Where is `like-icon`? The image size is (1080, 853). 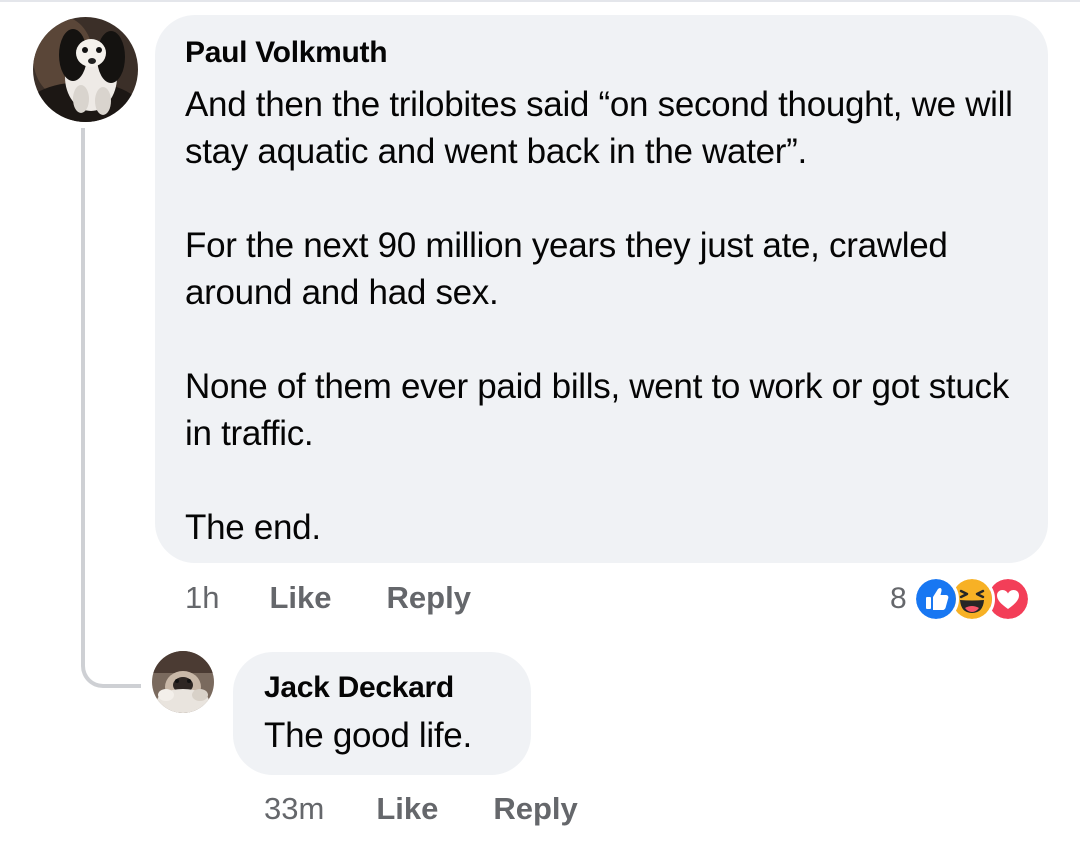 like-icon is located at coordinates (935, 599).